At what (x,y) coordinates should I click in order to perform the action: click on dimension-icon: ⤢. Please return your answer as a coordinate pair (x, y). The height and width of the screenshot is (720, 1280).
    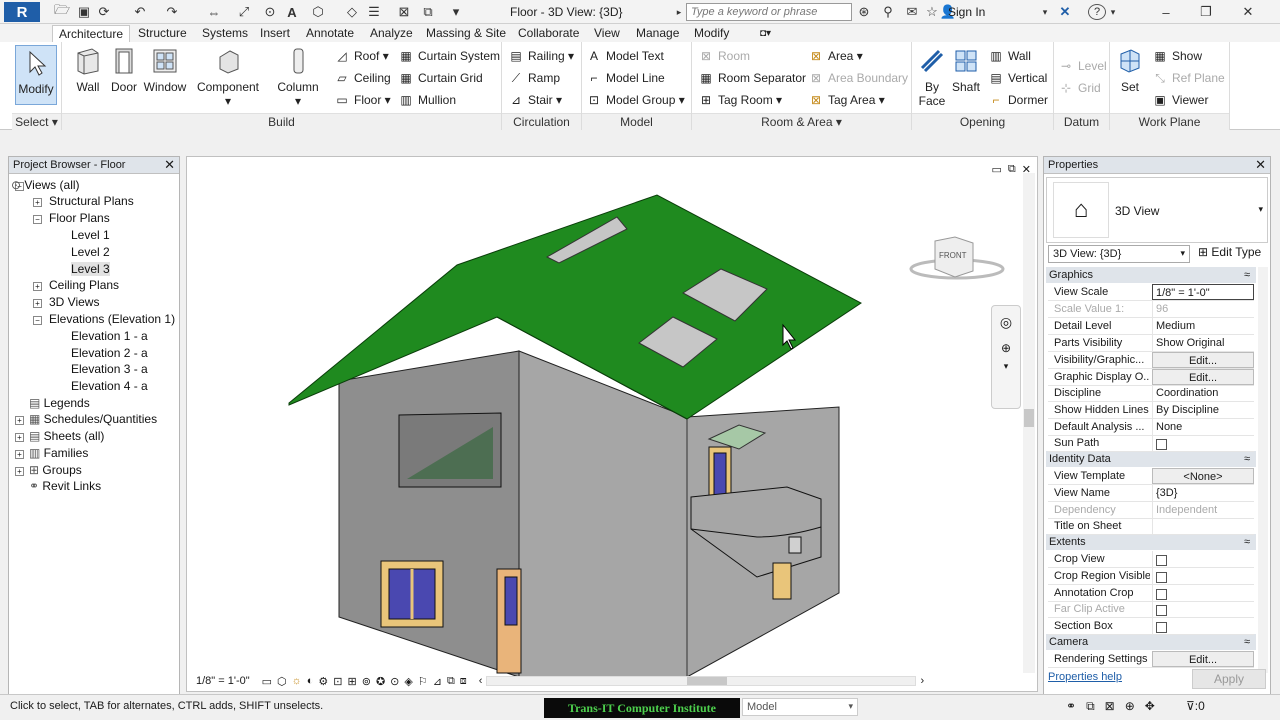
    Looking at the image, I should click on (244, 12).